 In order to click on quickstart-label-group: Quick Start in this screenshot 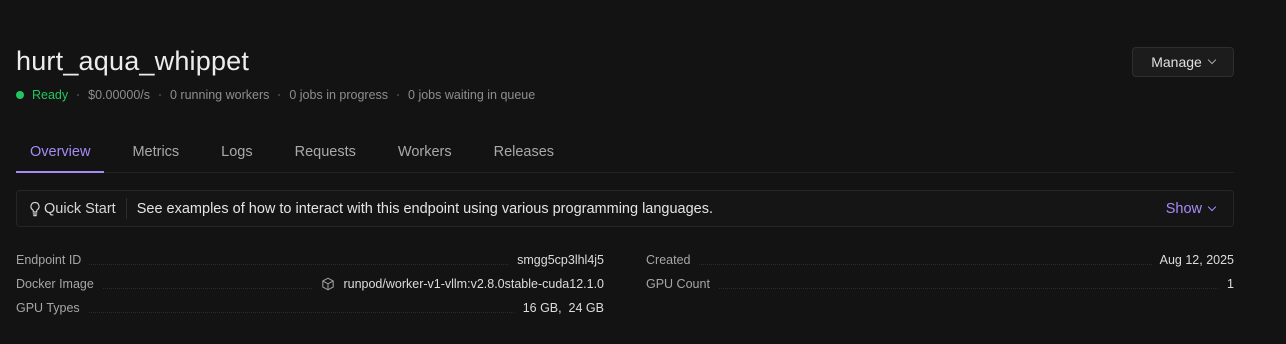, I will do `click(71, 208)`.